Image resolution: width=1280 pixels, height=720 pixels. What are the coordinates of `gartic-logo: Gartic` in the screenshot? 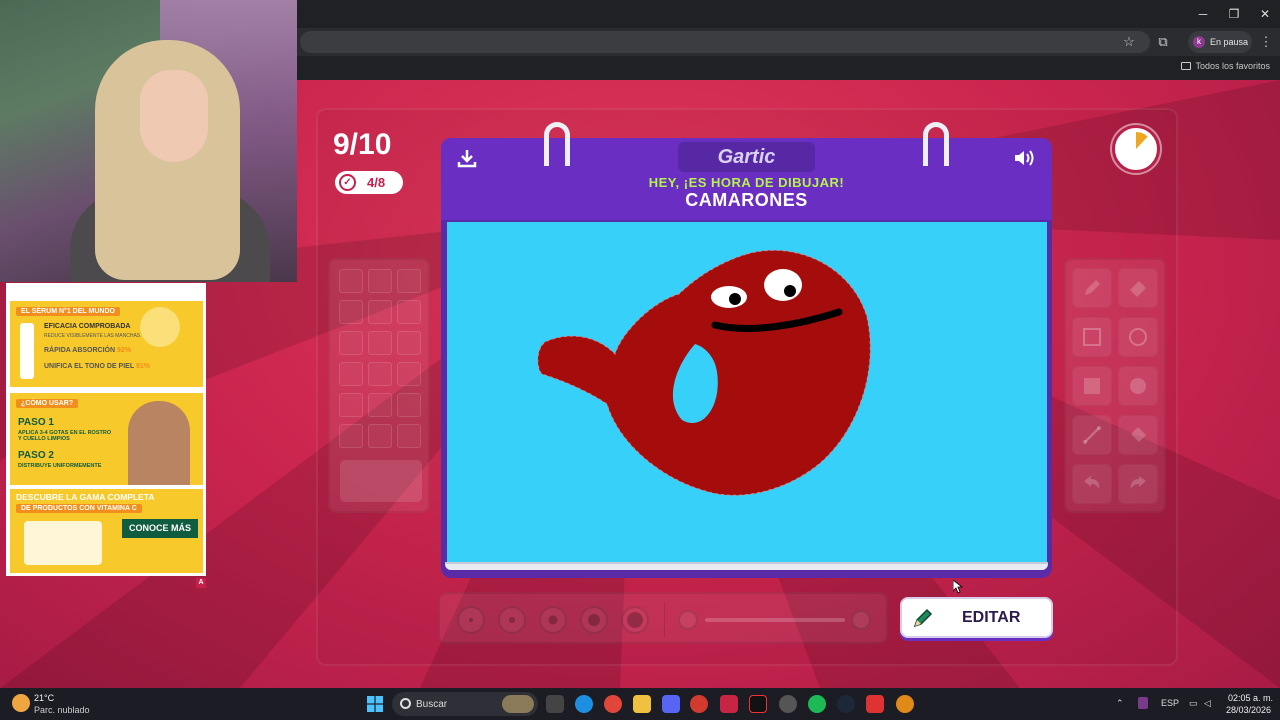 It's located at (746, 157).